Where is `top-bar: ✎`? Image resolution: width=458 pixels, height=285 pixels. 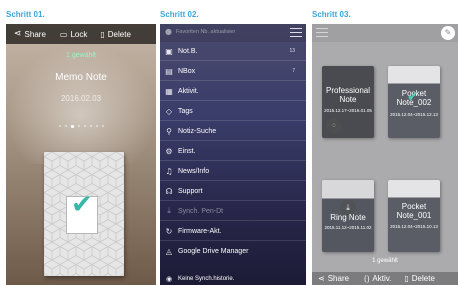
top-bar: ✎ is located at coordinates (385, 33).